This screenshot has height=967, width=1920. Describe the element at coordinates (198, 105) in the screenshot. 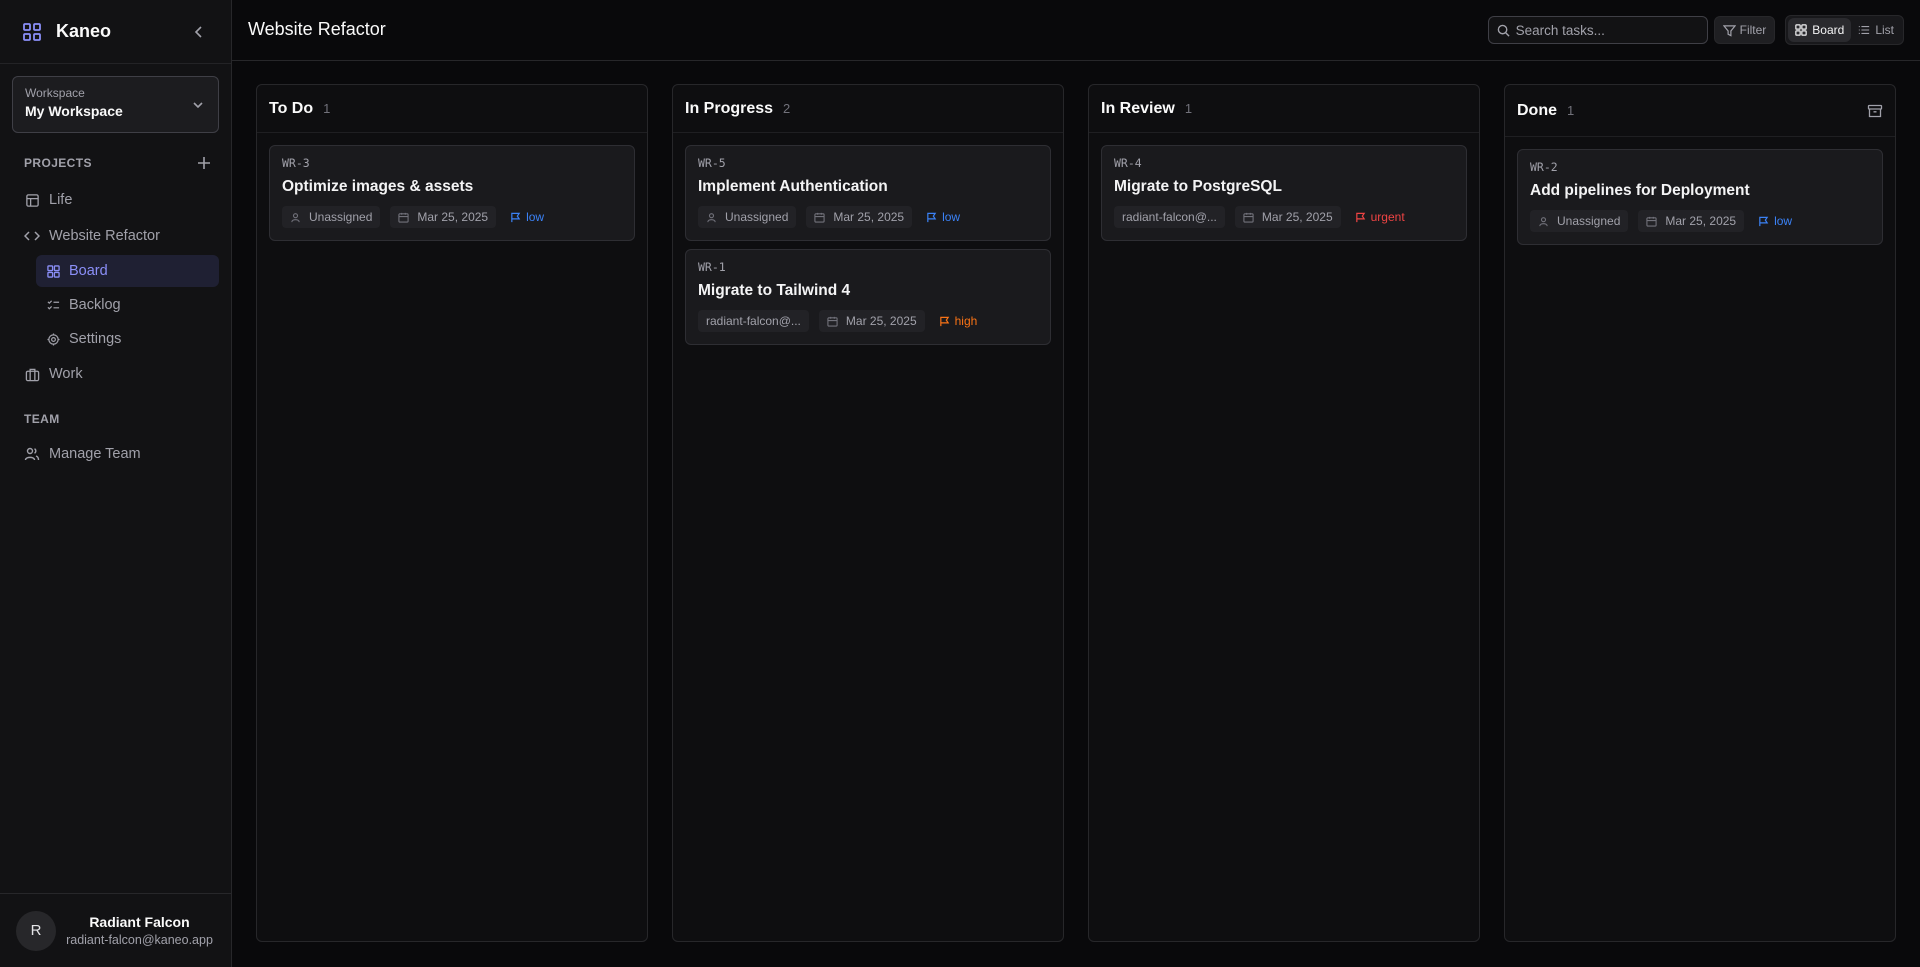

I see `chevron-down-icon` at that location.